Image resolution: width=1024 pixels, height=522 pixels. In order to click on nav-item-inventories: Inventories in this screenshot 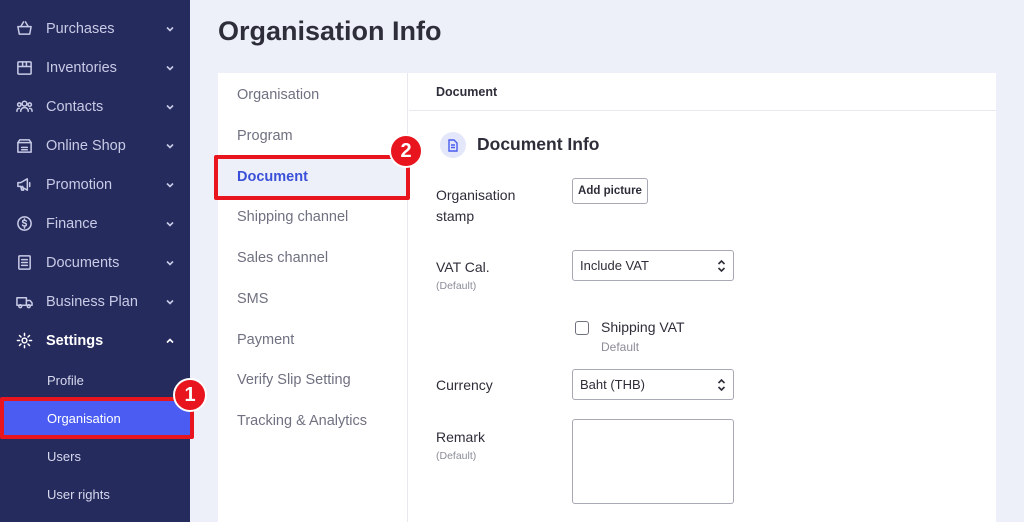, I will do `click(95, 67)`.